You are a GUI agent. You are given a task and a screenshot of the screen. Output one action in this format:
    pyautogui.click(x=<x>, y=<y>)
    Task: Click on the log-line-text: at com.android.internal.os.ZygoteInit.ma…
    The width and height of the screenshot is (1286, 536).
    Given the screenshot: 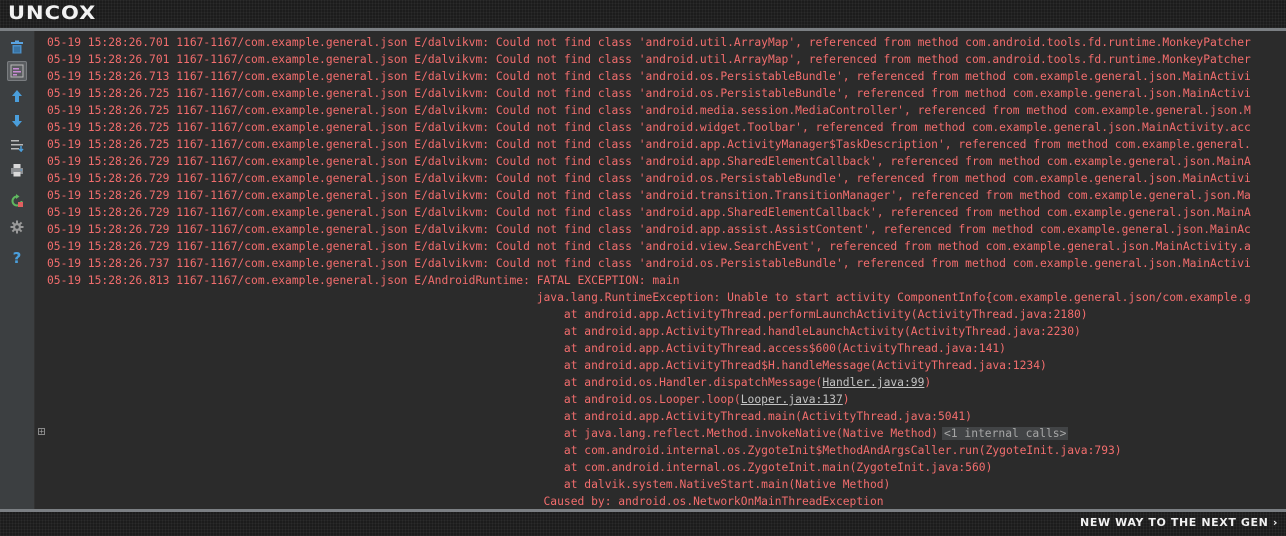 What is the action you would take?
    pyautogui.click(x=520, y=467)
    